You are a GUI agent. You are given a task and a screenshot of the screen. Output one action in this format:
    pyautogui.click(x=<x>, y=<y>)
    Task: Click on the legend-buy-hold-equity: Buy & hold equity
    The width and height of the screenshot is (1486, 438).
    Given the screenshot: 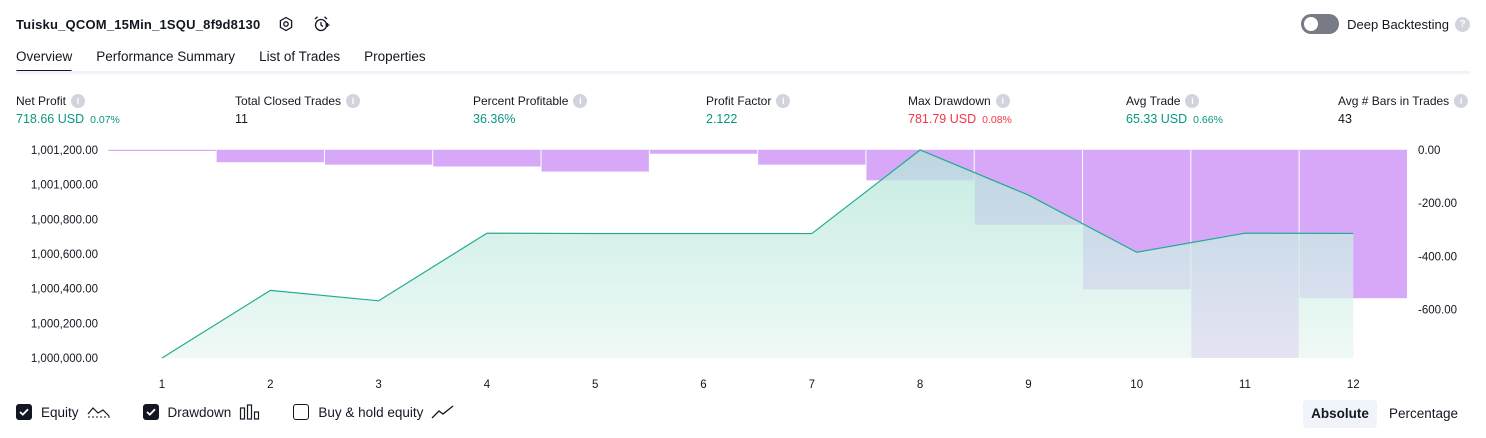 What is the action you would take?
    pyautogui.click(x=374, y=412)
    